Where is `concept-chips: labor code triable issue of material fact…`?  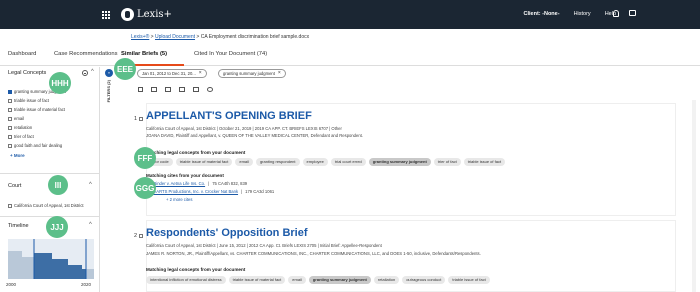 concept-chips: labor code triable issue of material fact… is located at coordinates (326, 162).